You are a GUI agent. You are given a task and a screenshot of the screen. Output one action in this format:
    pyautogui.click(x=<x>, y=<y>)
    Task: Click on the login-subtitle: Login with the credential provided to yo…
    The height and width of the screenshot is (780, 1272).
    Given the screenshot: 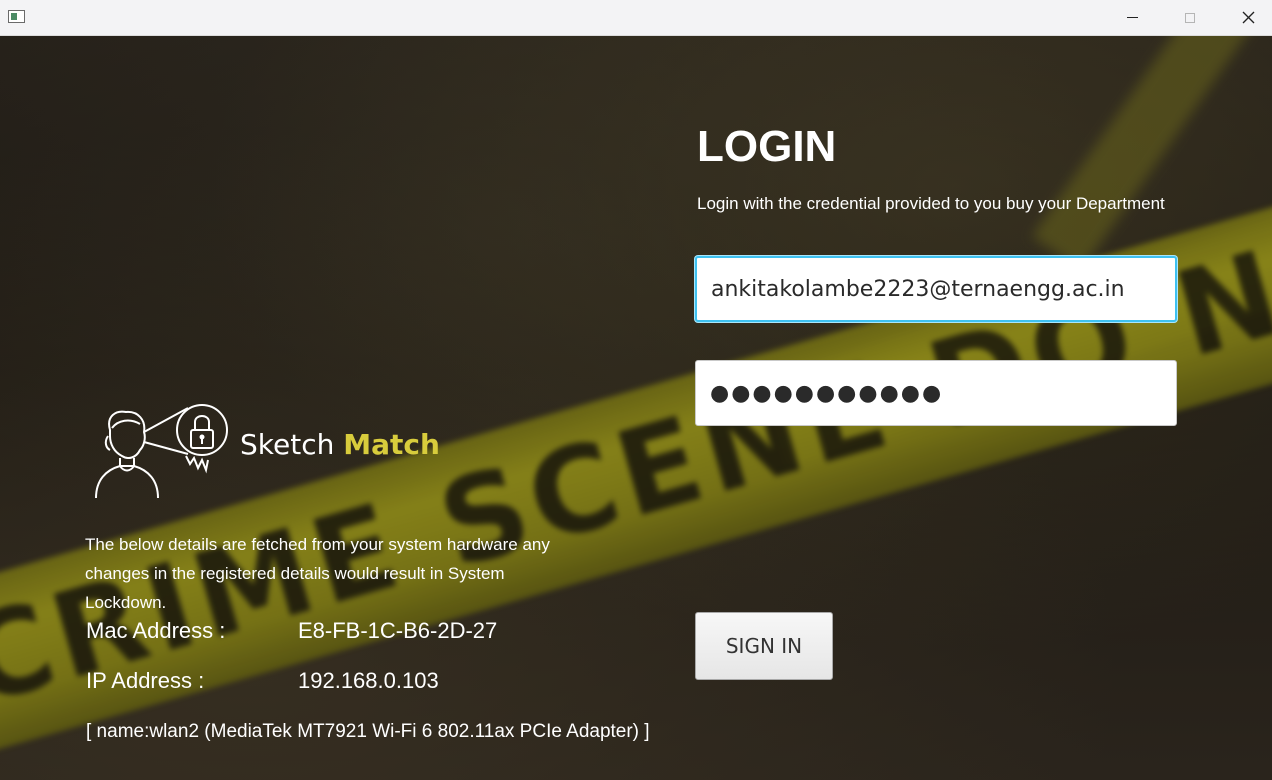 What is the action you would take?
    pyautogui.click(x=931, y=203)
    